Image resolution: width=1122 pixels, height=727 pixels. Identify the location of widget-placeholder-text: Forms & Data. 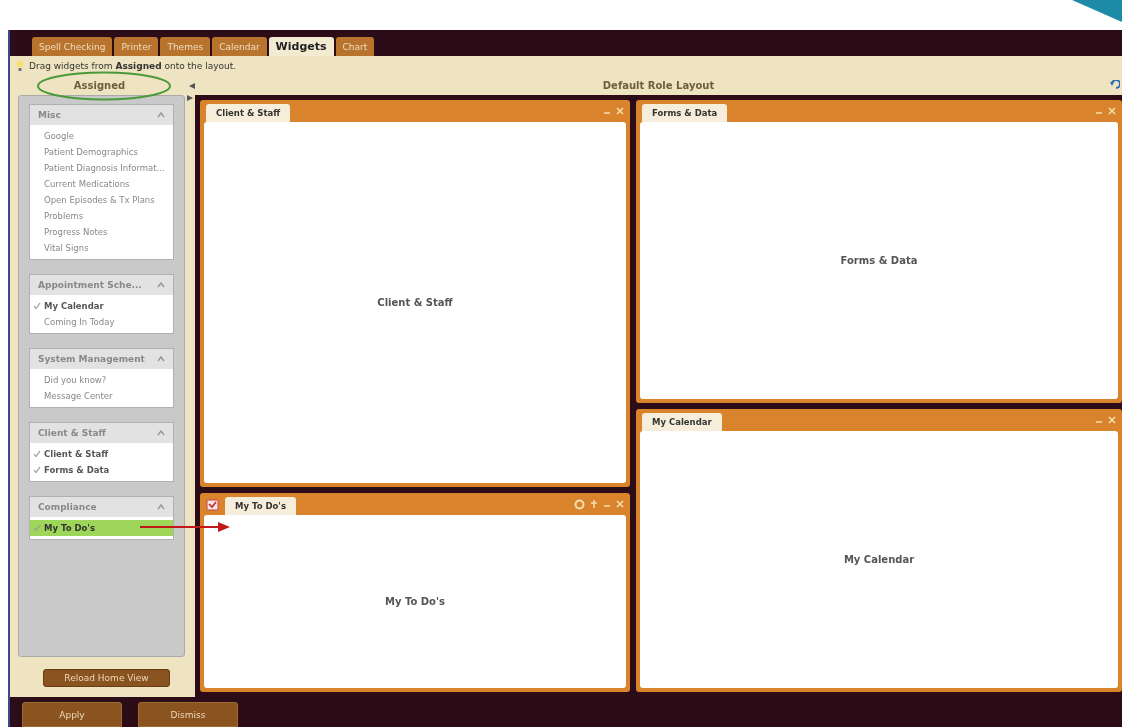
(879, 260).